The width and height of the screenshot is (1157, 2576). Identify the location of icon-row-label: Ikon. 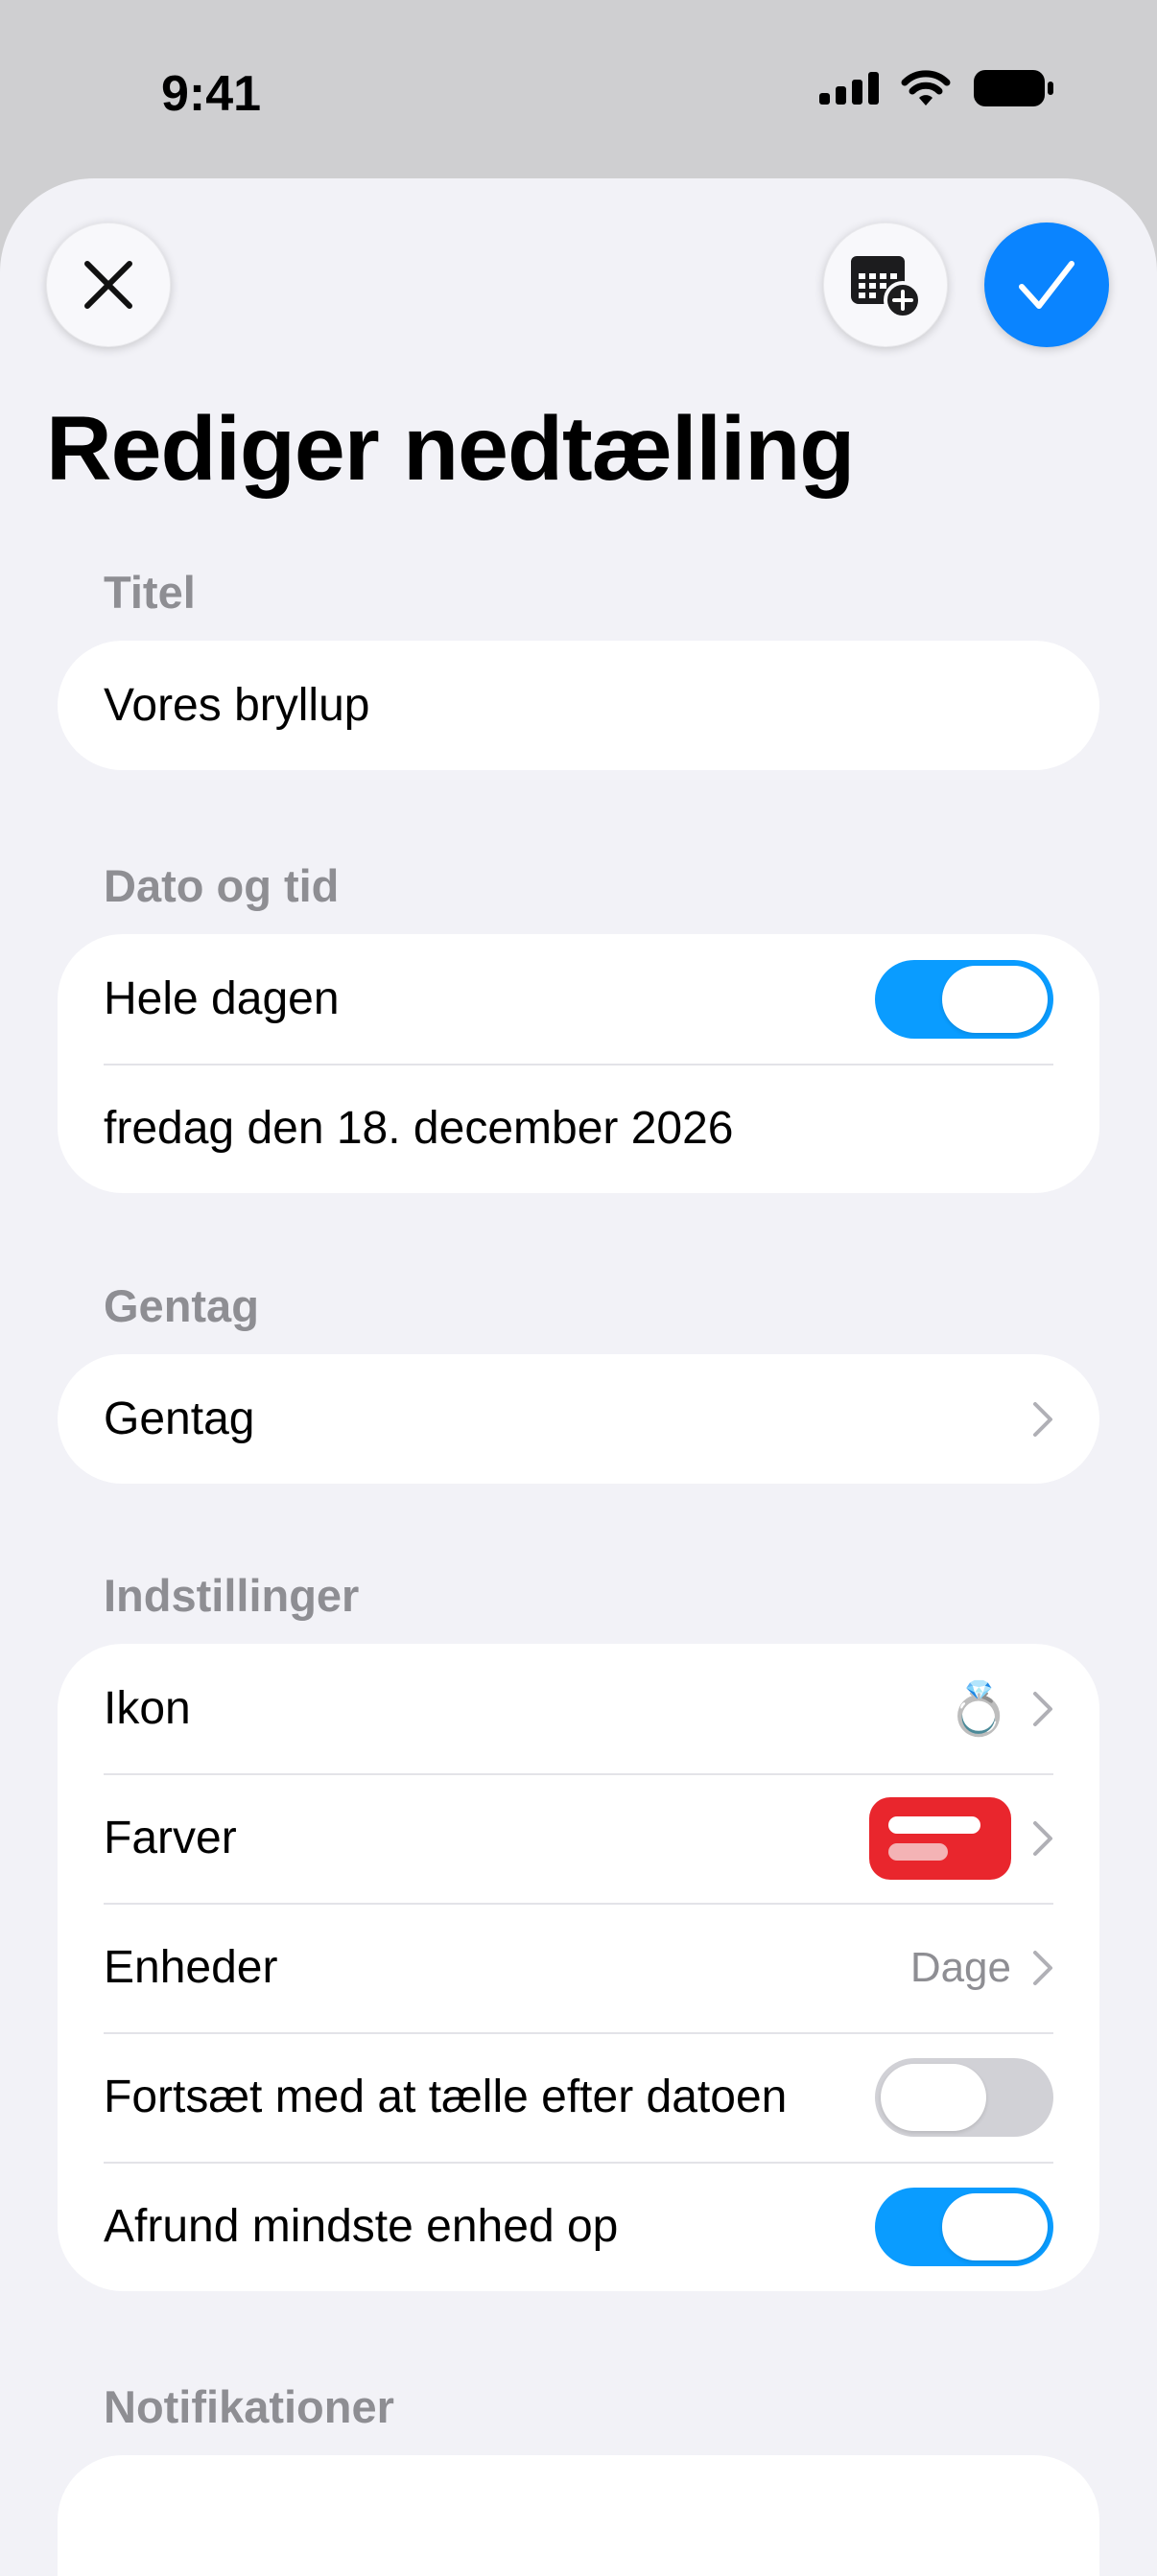
(147, 1708).